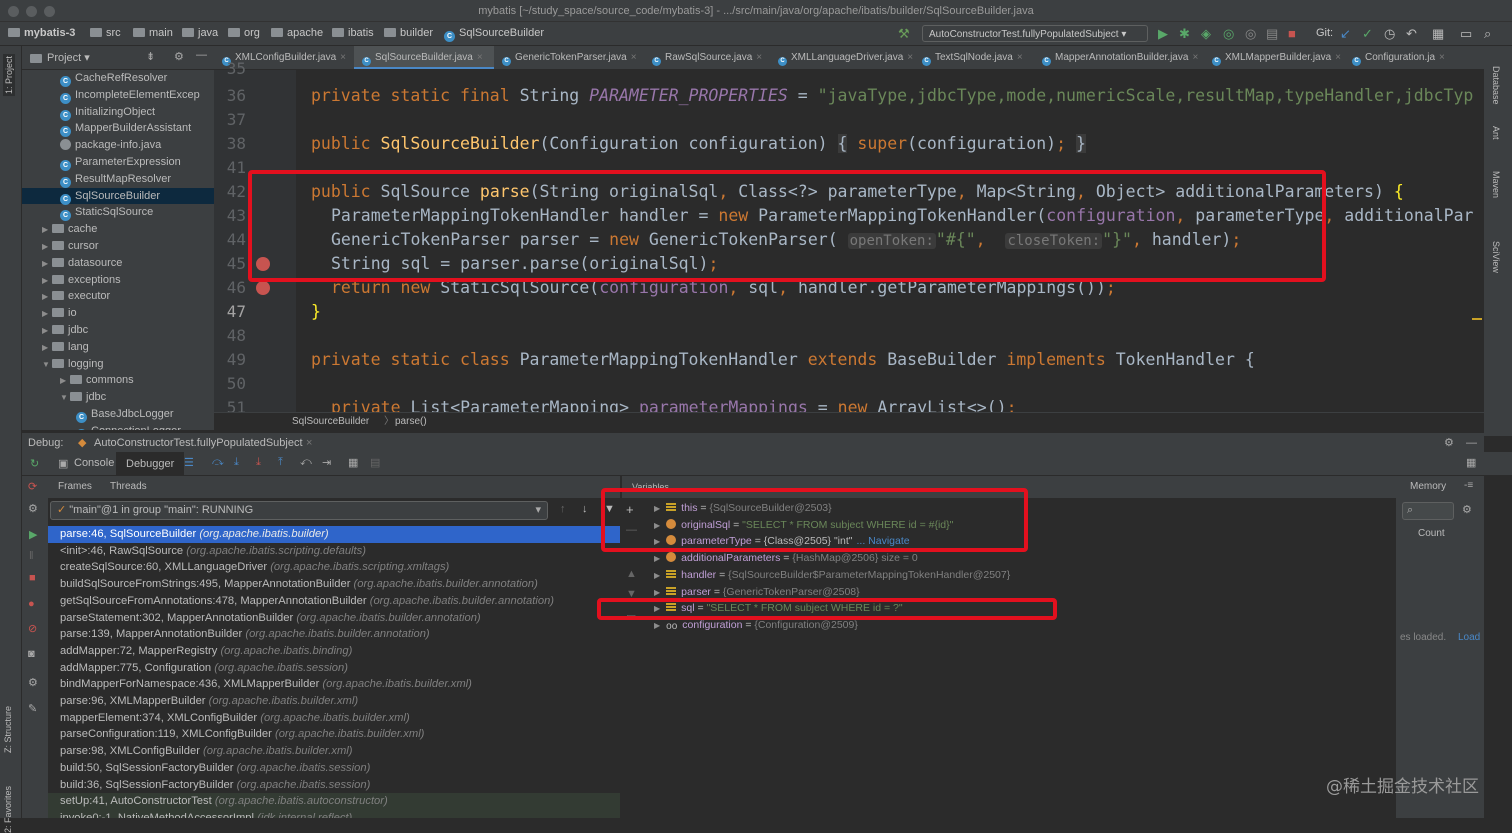 Image resolution: width=1512 pixels, height=833 pixels. What do you see at coordinates (326, 462) in the screenshot?
I see `run-to-cursor-icon: ⇥` at bounding box center [326, 462].